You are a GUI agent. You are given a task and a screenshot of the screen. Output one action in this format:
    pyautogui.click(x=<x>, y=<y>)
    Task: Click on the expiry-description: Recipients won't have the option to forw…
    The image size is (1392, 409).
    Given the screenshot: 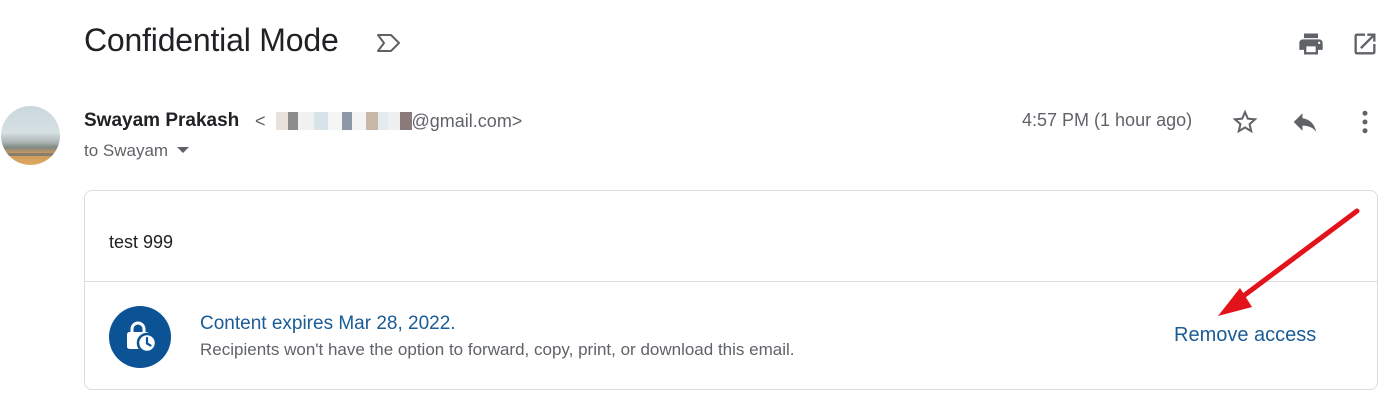 What is the action you would take?
    pyautogui.click(x=497, y=349)
    